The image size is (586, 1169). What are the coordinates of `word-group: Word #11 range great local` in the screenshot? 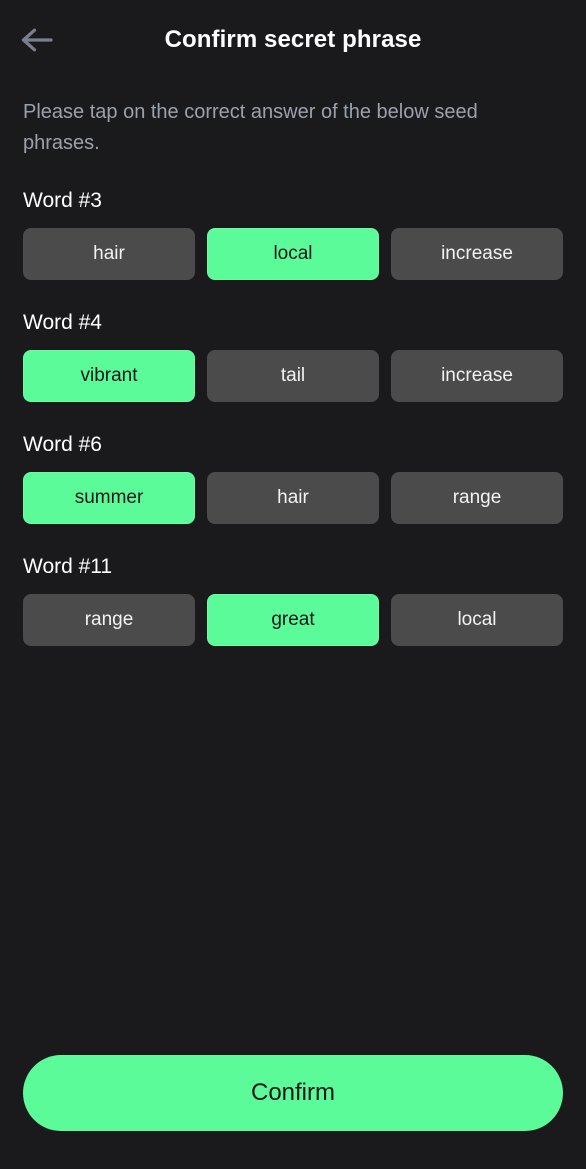 It's located at (293, 601).